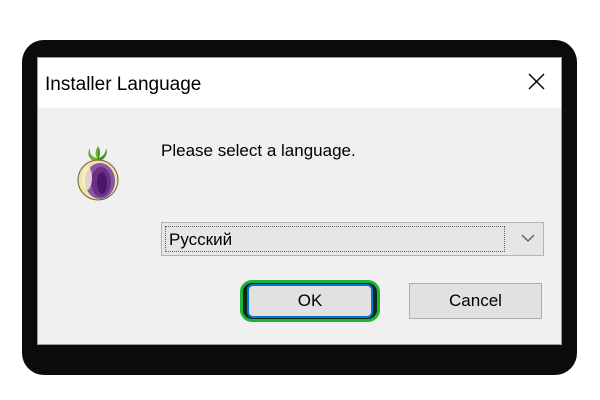  Describe the element at coordinates (528, 238) in the screenshot. I see `chevron-down-icon` at that location.